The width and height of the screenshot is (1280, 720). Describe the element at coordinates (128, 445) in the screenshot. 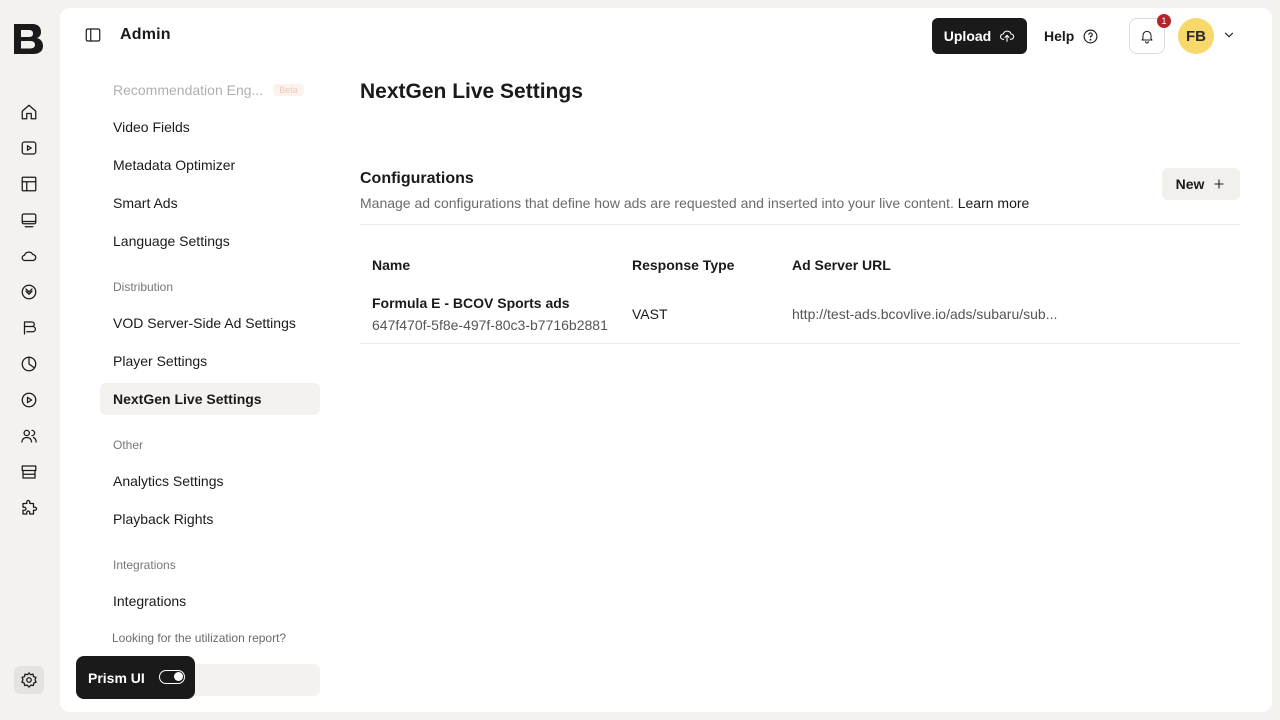

I see `nav-group-other: Other` at that location.